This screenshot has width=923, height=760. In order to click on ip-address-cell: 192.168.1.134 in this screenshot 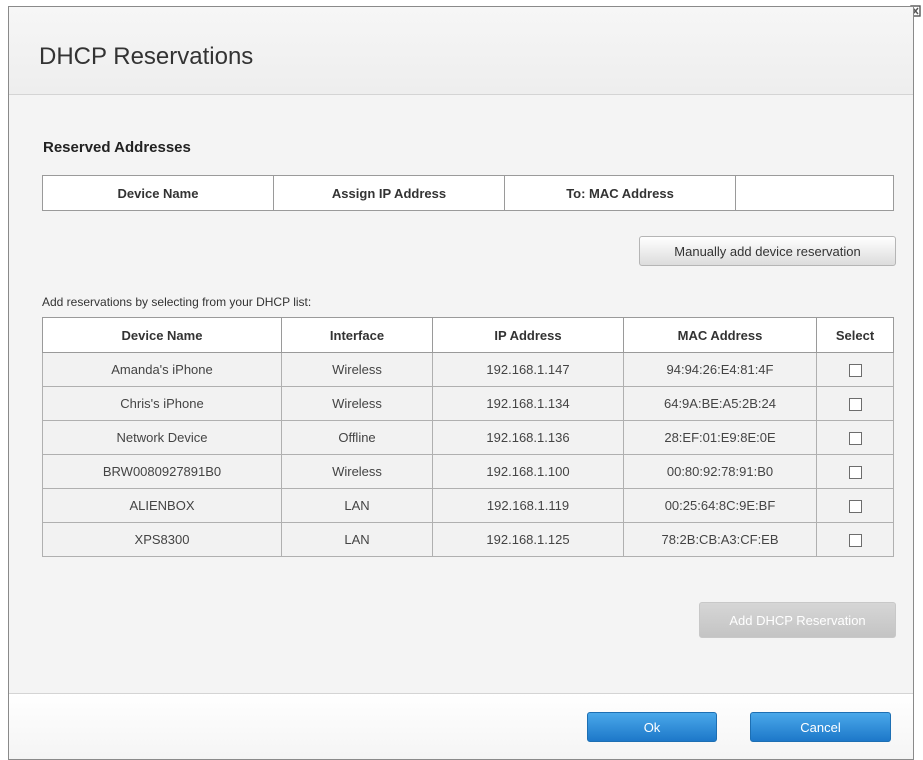, I will do `click(528, 403)`.